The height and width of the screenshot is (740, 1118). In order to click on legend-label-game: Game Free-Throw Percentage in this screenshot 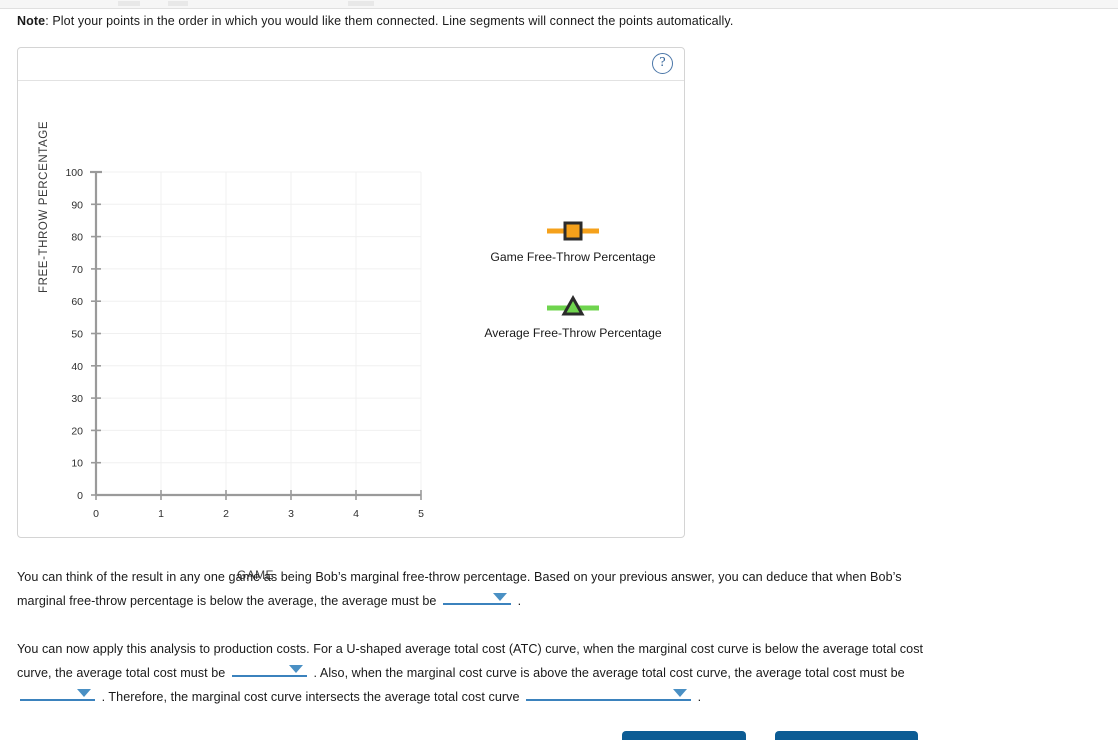, I will do `click(573, 257)`.